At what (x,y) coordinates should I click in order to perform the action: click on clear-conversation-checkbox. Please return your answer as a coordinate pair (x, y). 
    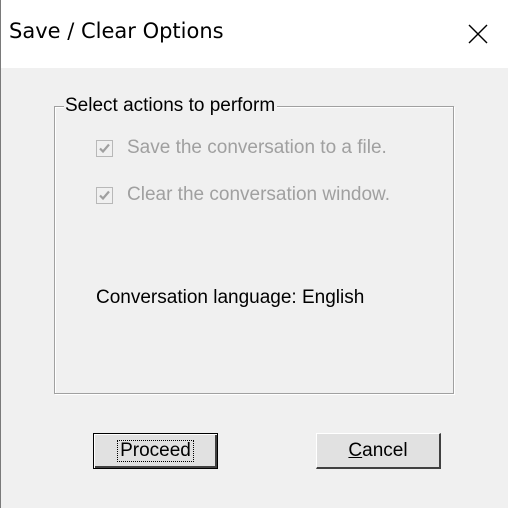
    Looking at the image, I should click on (104, 195).